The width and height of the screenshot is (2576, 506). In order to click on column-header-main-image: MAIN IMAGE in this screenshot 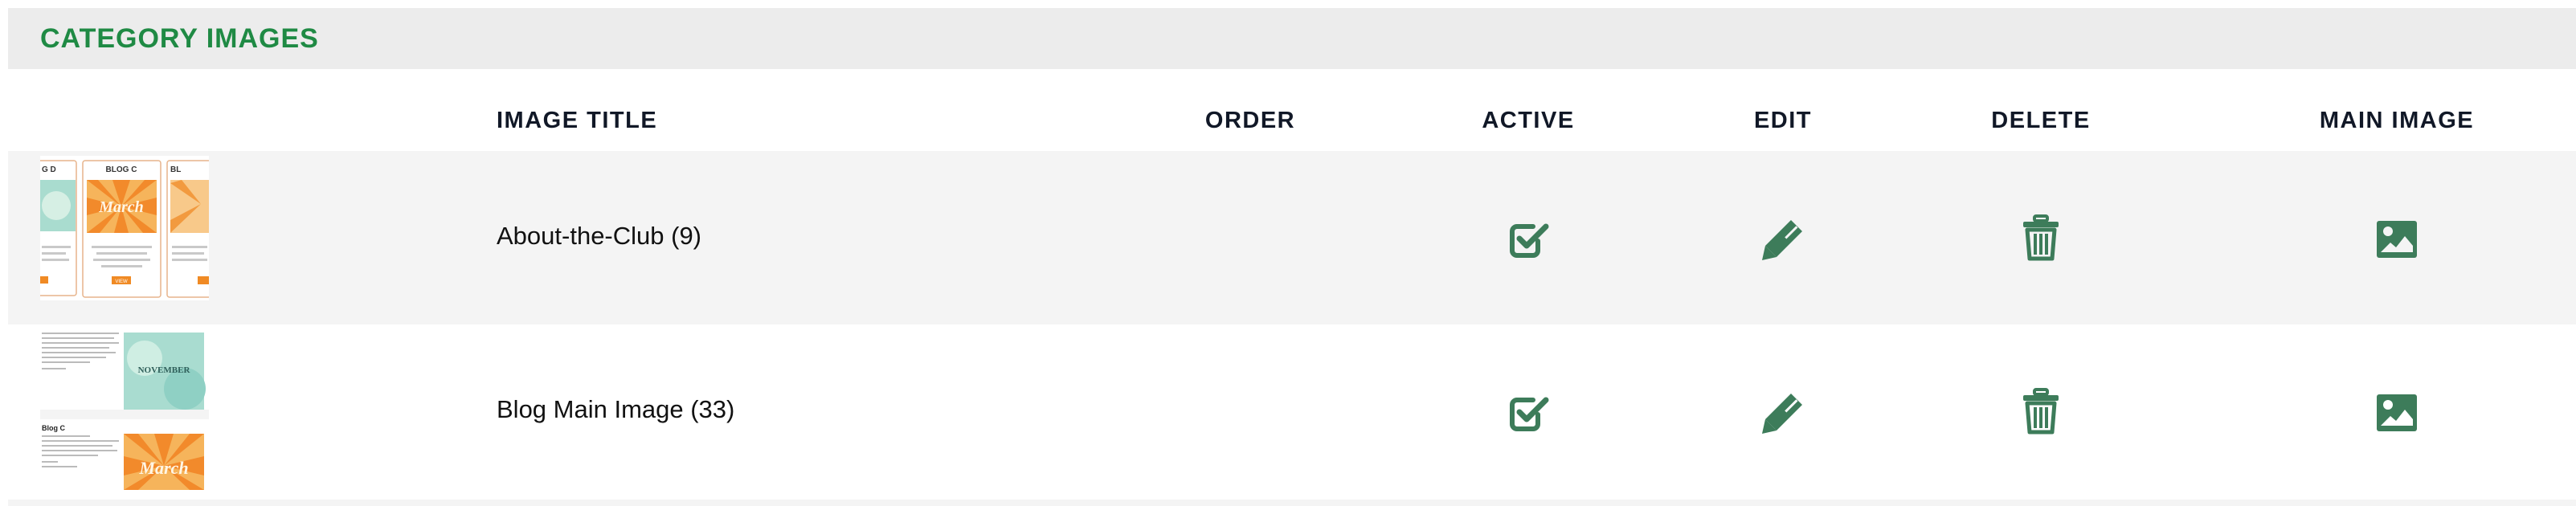, I will do `click(2397, 120)`.